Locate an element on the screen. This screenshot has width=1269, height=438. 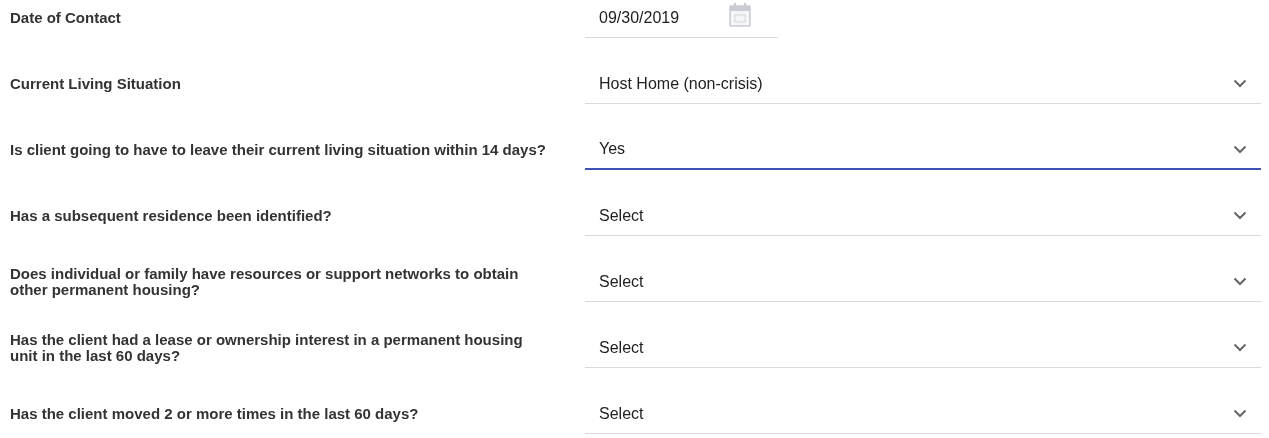
calendar-icon is located at coordinates (740, 14).